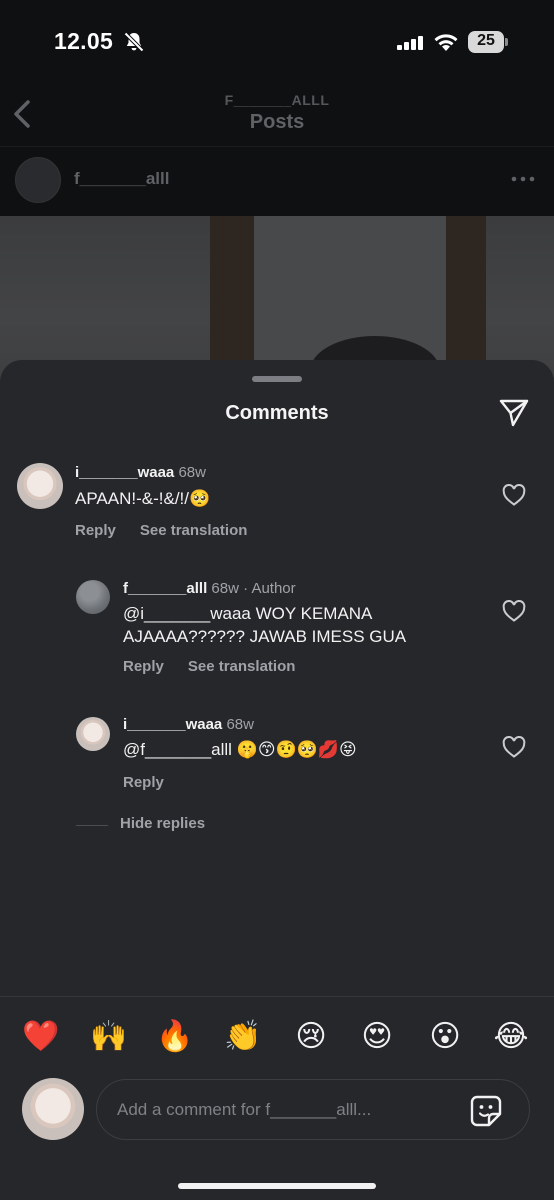  What do you see at coordinates (209, 588) in the screenshot?
I see `comment-meta: f_______alll 68w · Author` at bounding box center [209, 588].